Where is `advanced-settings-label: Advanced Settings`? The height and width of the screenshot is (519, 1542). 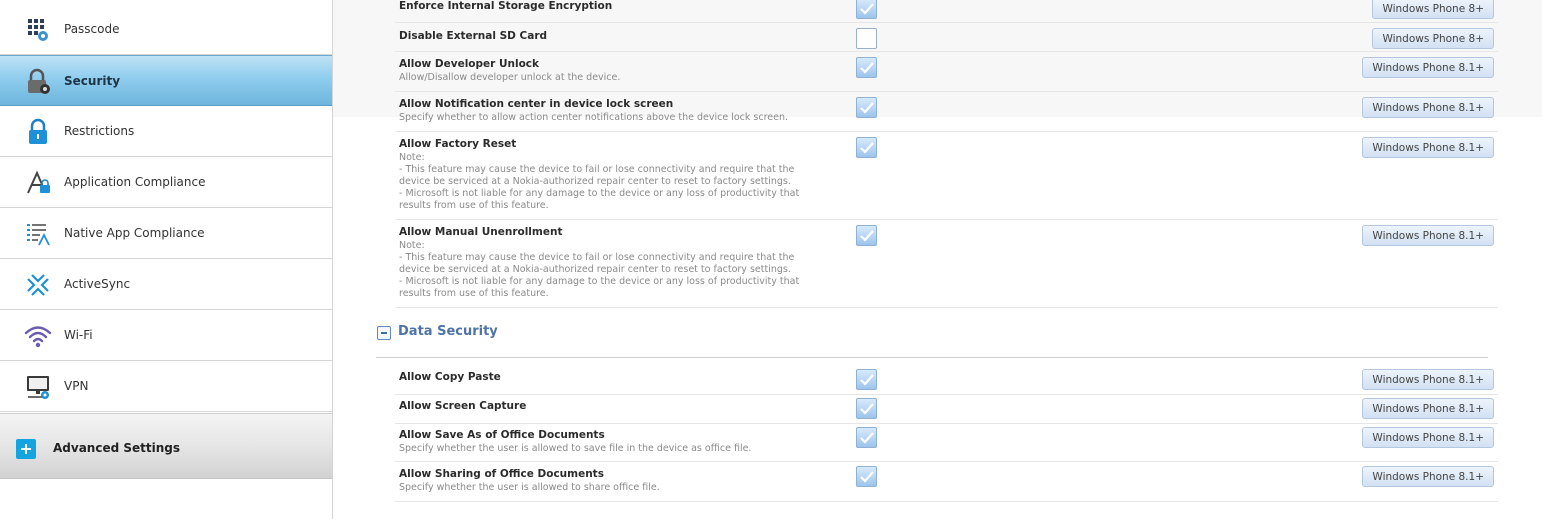 advanced-settings-label: Advanced Settings is located at coordinates (117, 448).